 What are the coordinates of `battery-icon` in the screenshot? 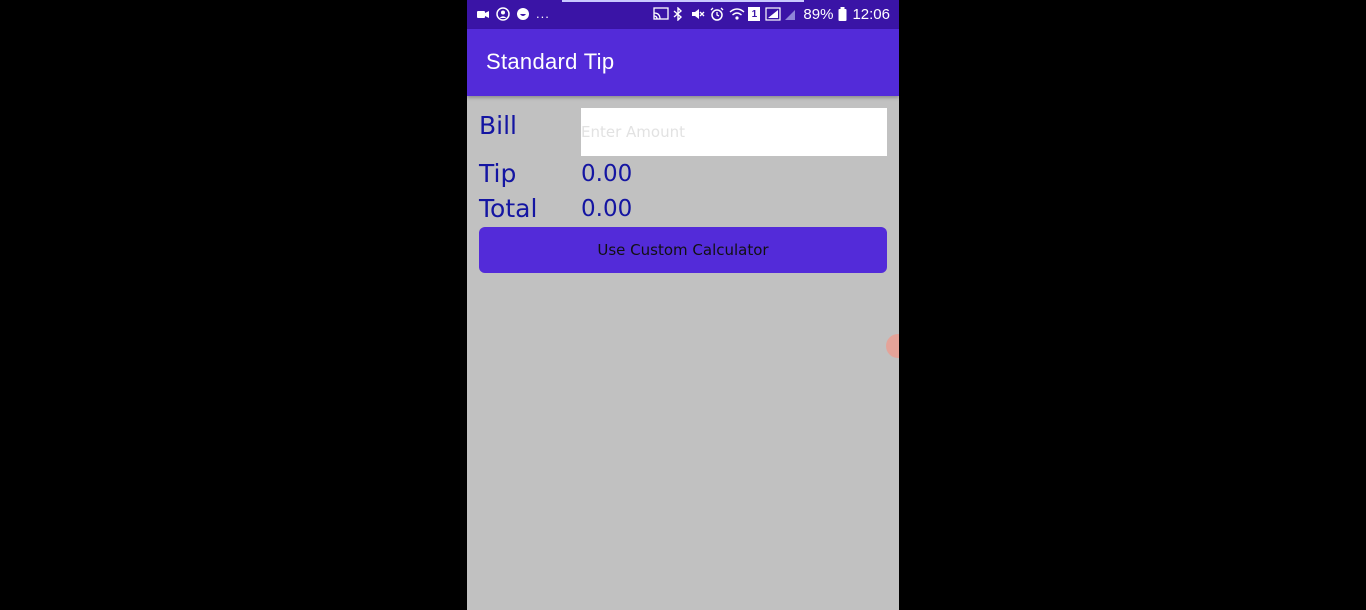 It's located at (842, 14).